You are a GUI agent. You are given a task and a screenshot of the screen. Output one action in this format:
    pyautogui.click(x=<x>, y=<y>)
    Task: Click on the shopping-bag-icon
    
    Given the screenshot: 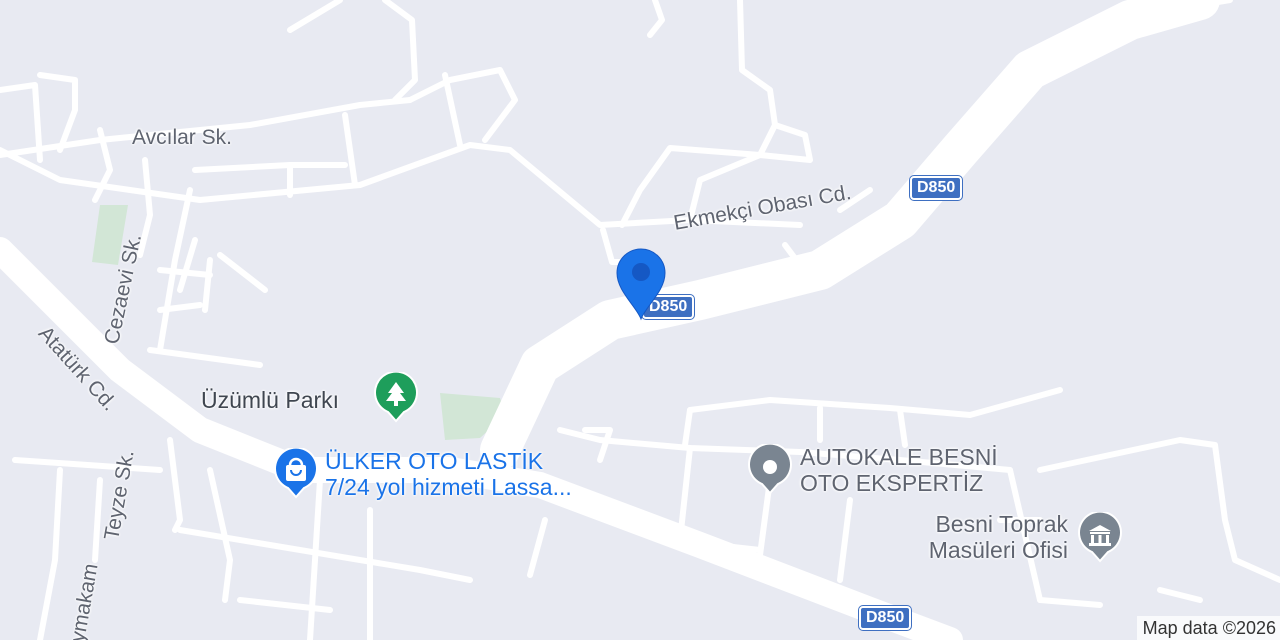 What is the action you would take?
    pyautogui.click(x=296, y=474)
    